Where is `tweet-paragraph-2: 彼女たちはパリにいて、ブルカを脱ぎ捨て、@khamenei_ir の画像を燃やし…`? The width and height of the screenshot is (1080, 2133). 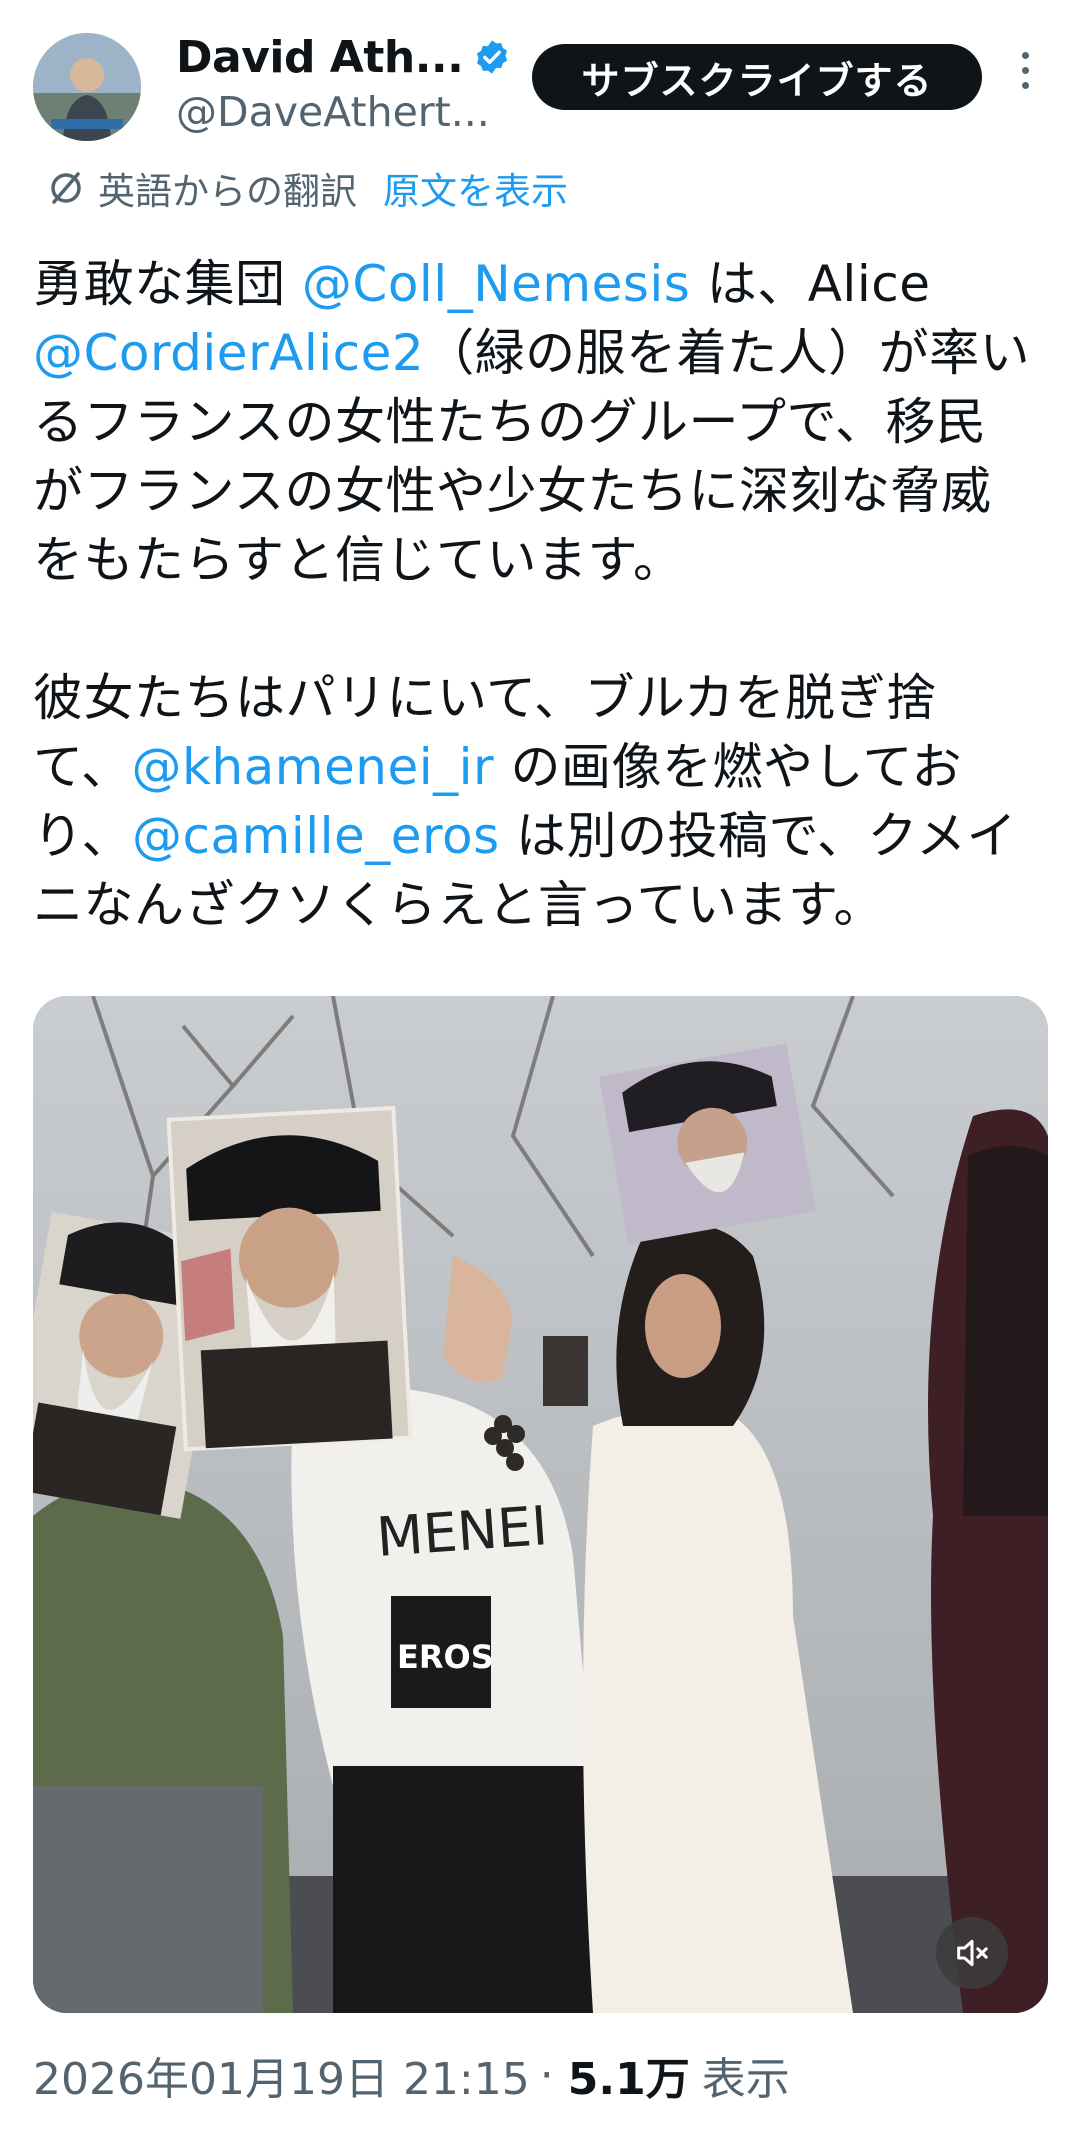
tweet-paragraph-2: 彼女たちはパリにいて、ブルカを脱ぎ捨て、@khamenei_ir の画像を燃やし… is located at coordinates (533, 802).